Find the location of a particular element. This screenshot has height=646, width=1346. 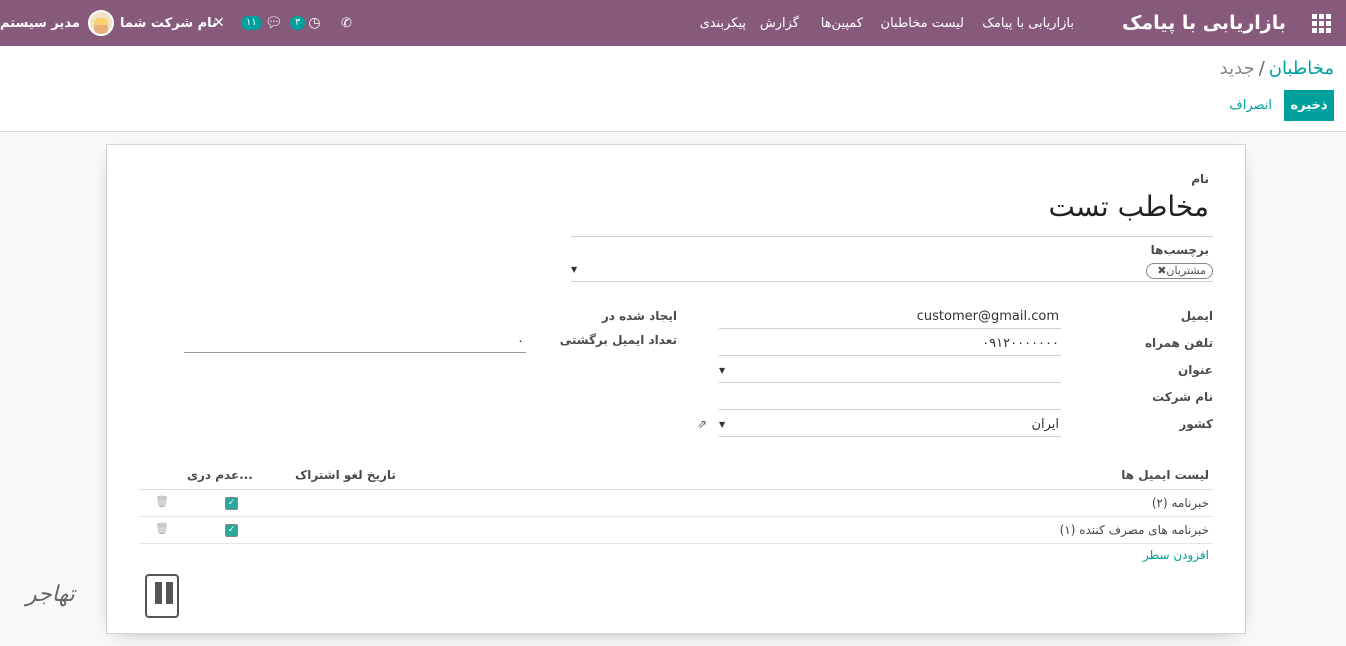

tags-dropdown-icon: ▼ is located at coordinates (574, 269).